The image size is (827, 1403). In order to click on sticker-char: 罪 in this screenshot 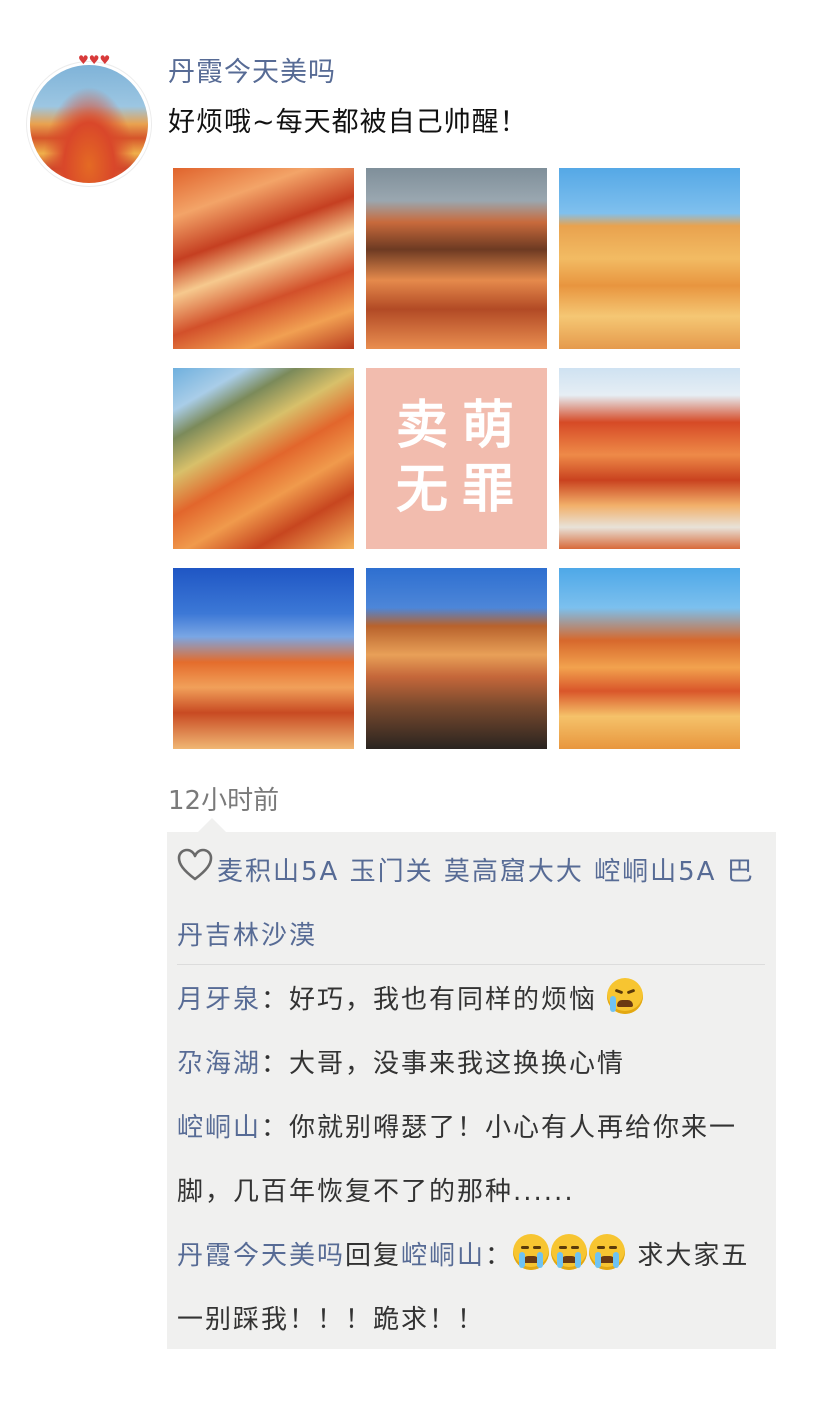, I will do `click(488, 490)`.